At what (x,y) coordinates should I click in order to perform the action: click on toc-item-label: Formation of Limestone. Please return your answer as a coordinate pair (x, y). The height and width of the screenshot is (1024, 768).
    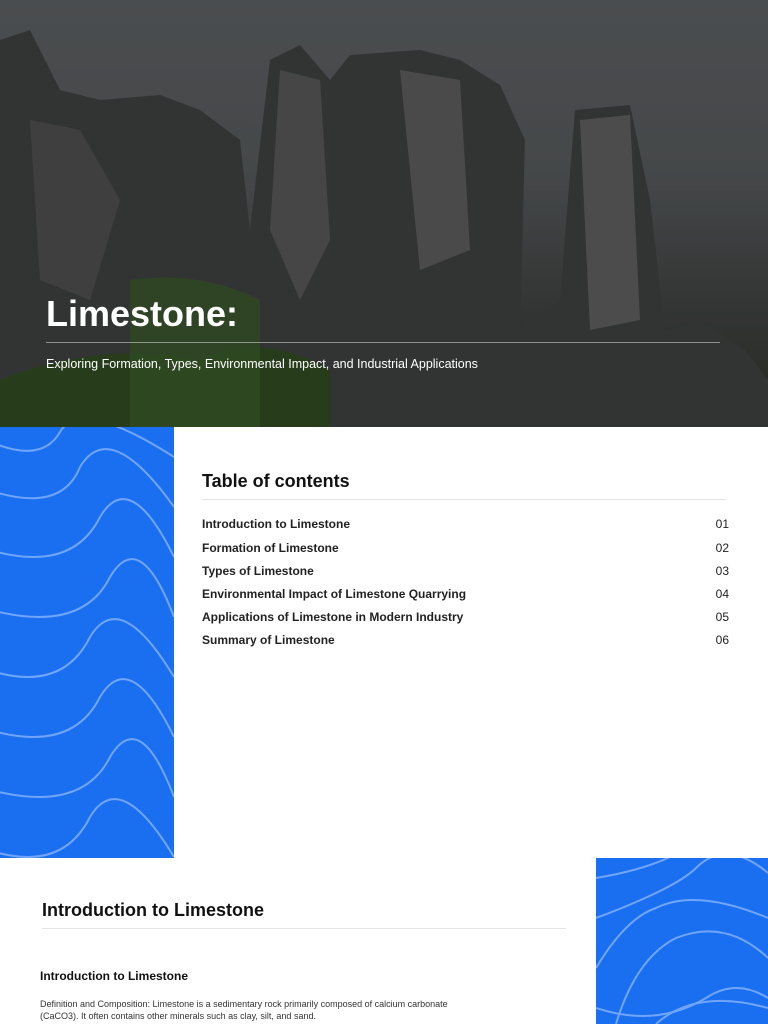
    Looking at the image, I should click on (270, 548).